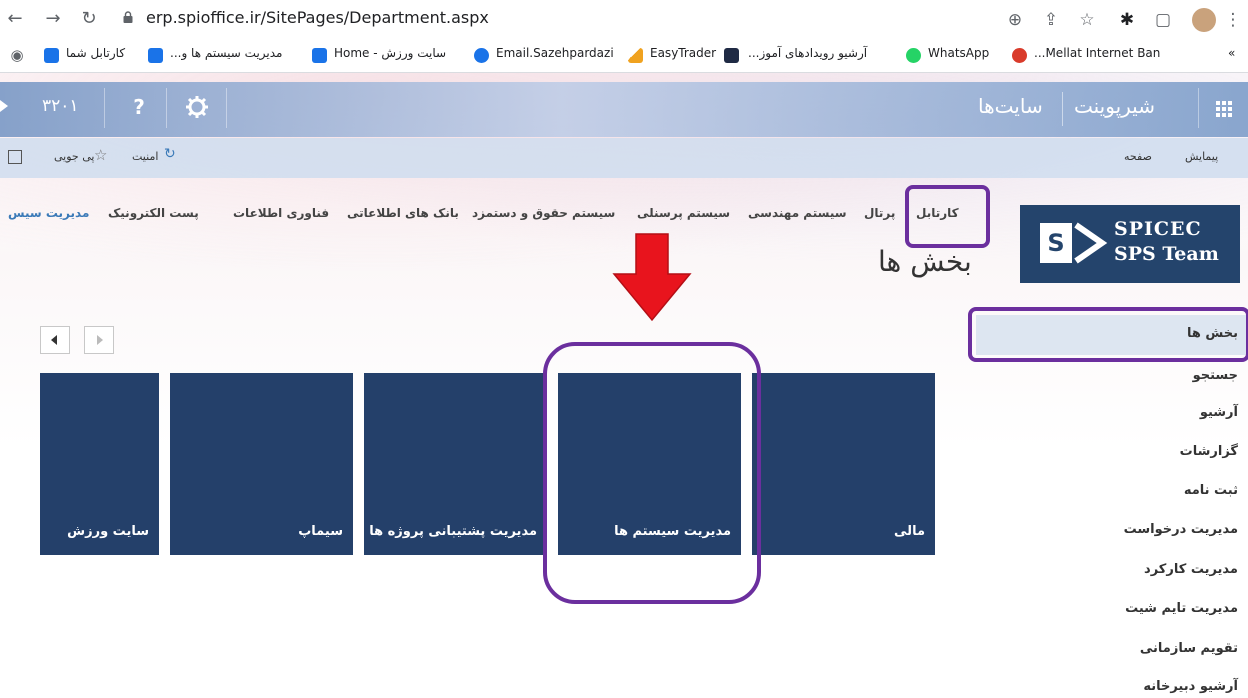 The width and height of the screenshot is (1248, 698). I want to click on nav-email: پست الکترونیک, so click(153, 213).